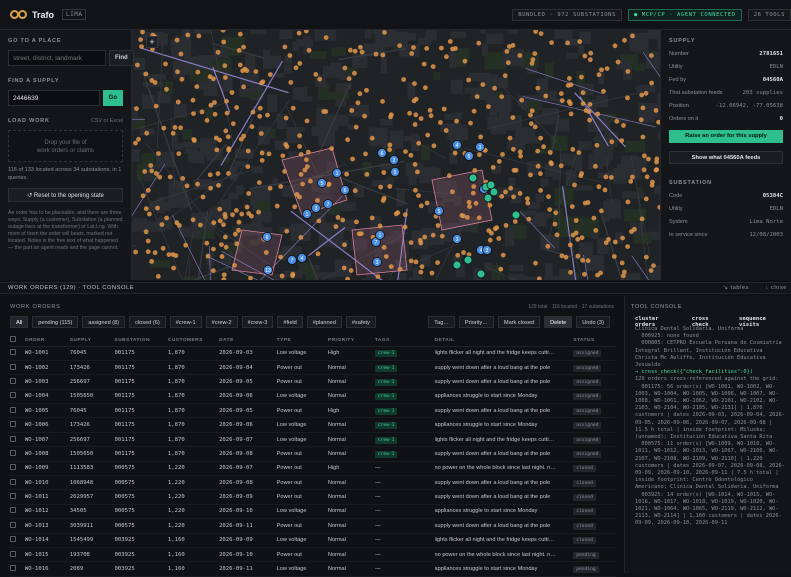 Image resolution: width=791 pixels, height=577 pixels. What do you see at coordinates (248, 340) in the screenshot?
I see `column-header: DATE` at bounding box center [248, 340].